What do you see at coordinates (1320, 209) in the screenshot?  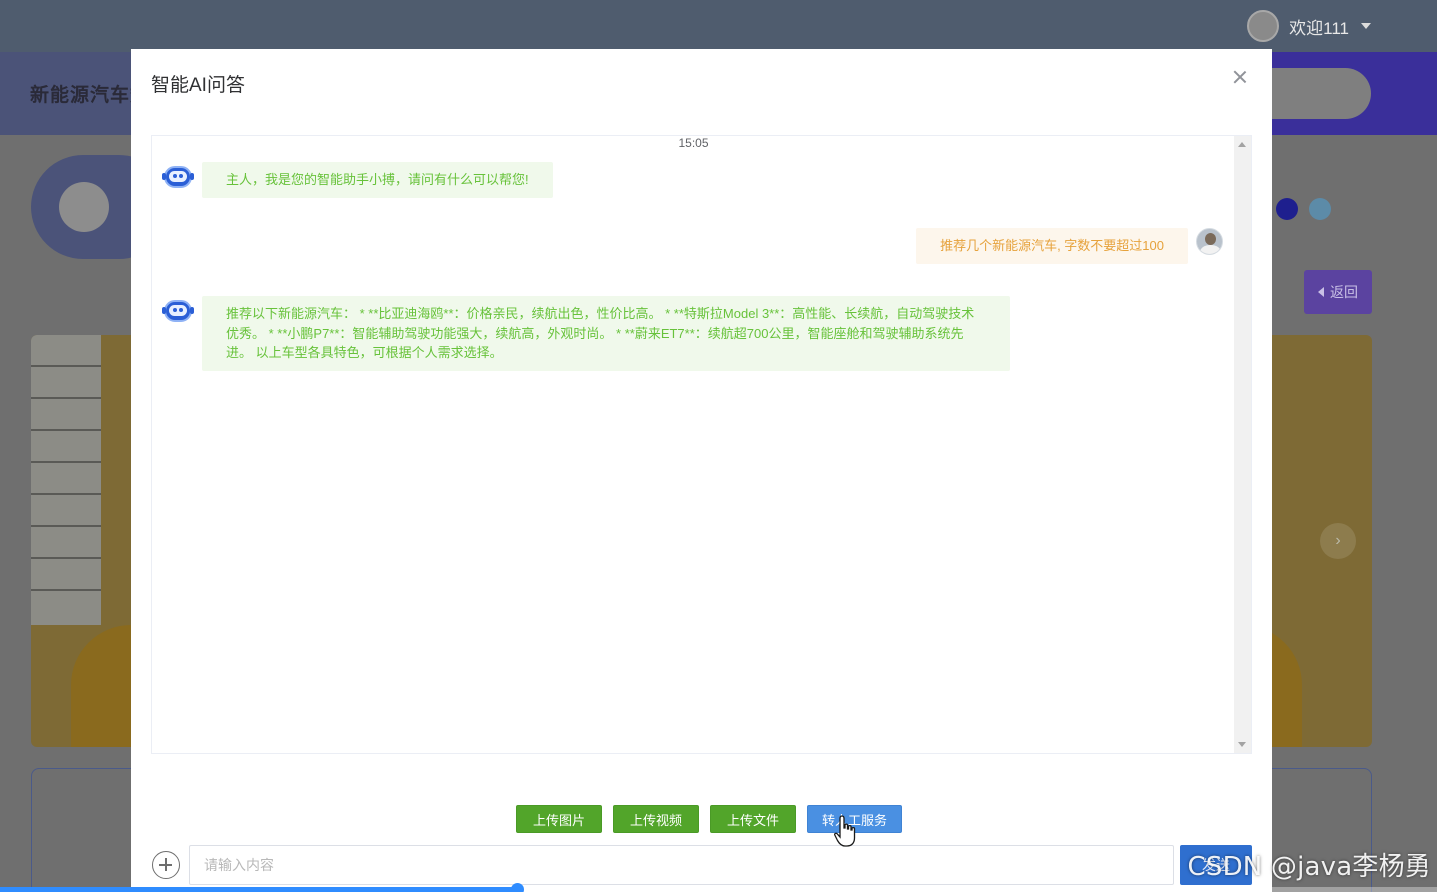 I see `carousel-dot` at bounding box center [1320, 209].